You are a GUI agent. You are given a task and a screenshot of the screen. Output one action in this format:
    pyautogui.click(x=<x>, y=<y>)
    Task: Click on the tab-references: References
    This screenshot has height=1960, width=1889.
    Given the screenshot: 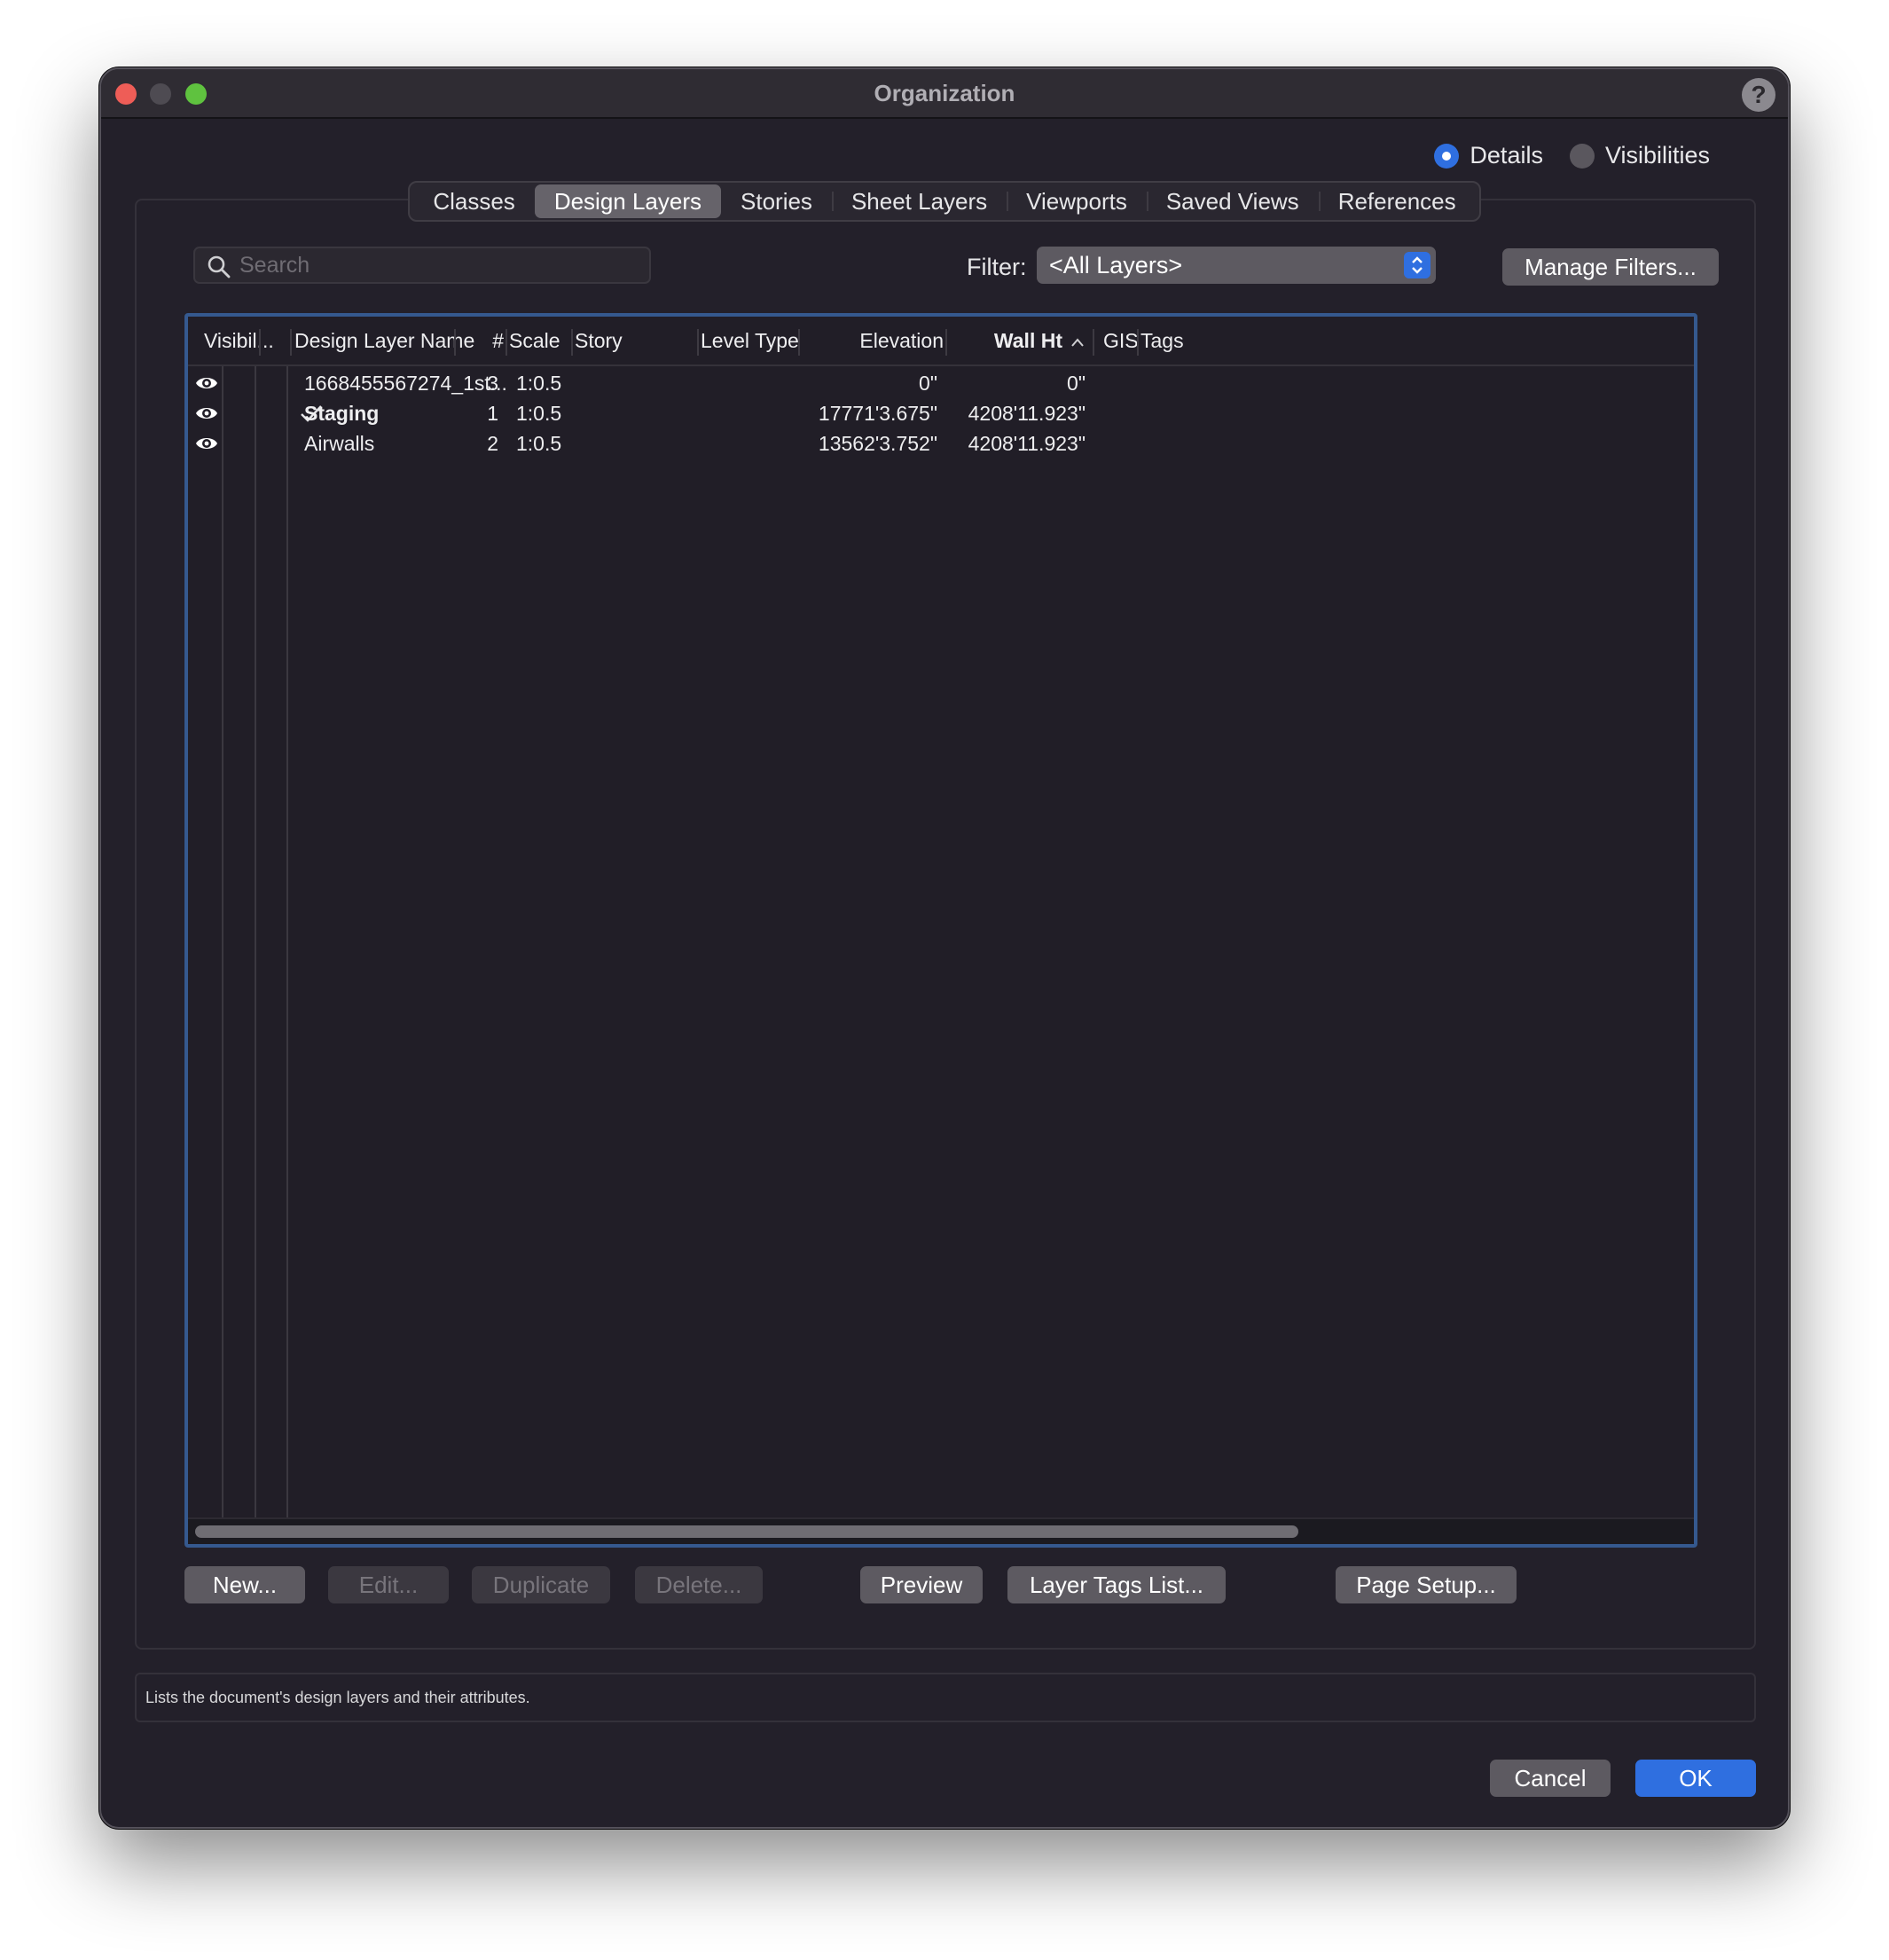 What is the action you would take?
    pyautogui.click(x=1397, y=201)
    